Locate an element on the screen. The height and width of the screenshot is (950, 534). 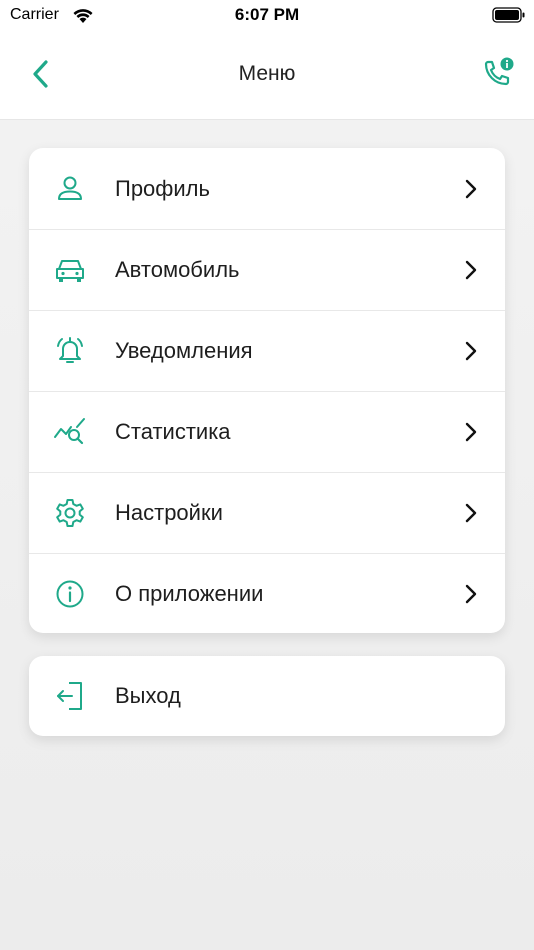
logout-button: Выход is located at coordinates (267, 696).